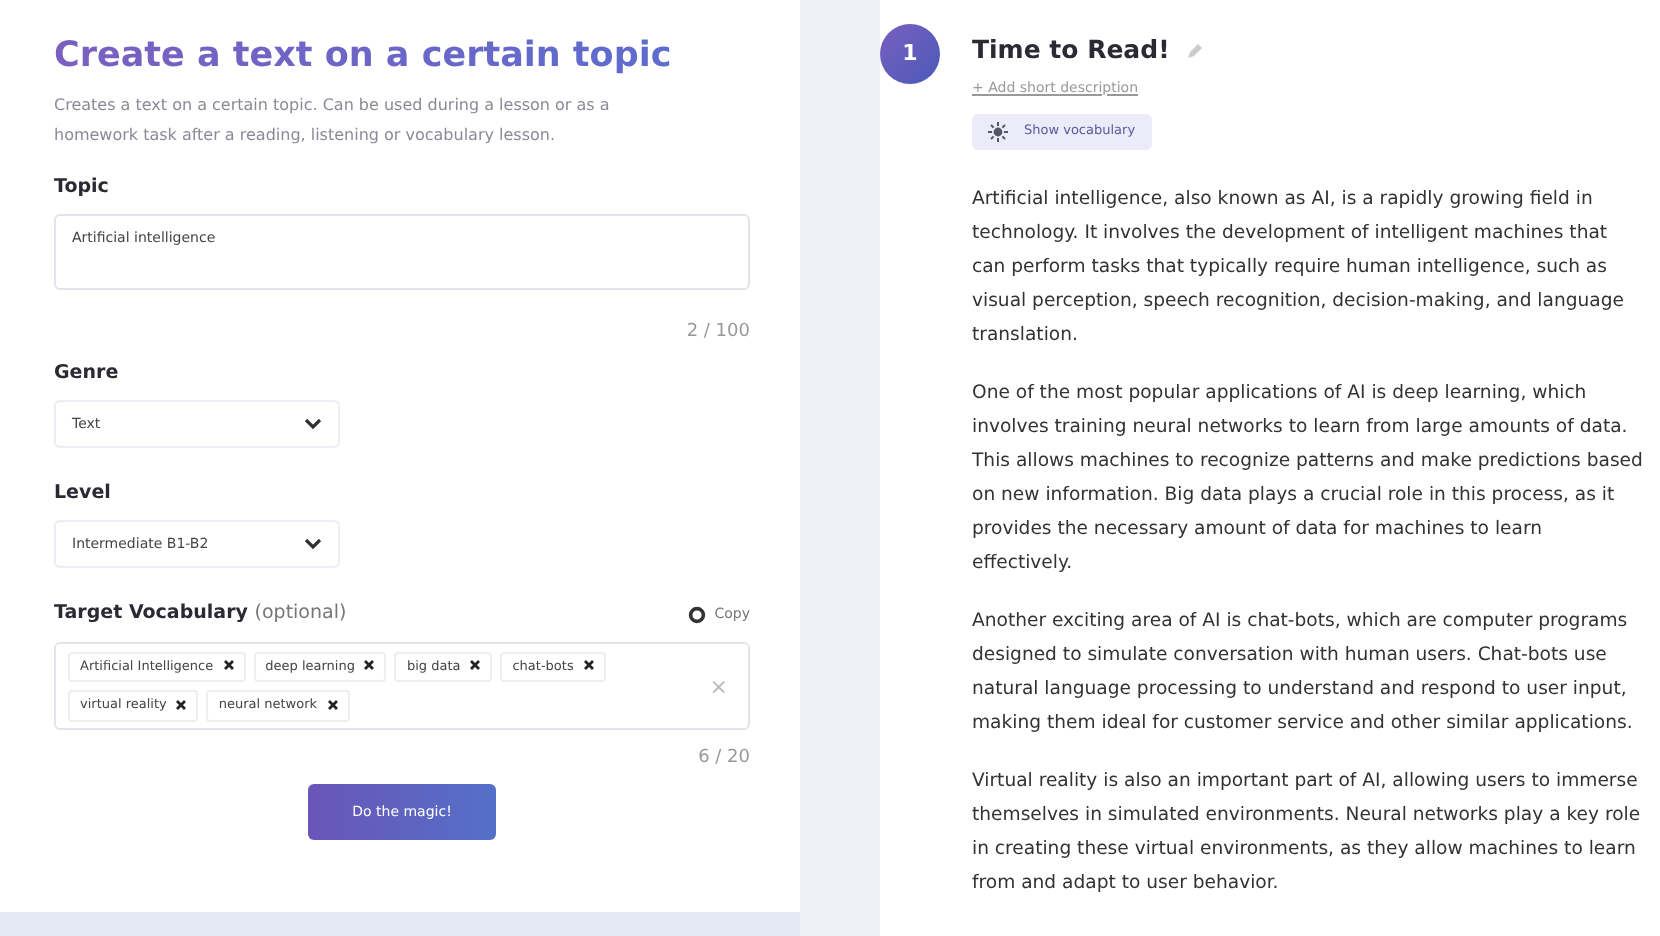  Describe the element at coordinates (1307, 833) in the screenshot. I see `paragraph: Virtual reality is also an important part of AI, allowing users to immerse themselves in simulated environments. Neural networks play a key role in creating these virtual environments, as they allow machines to learn from and adapt to user behavior.` at that location.